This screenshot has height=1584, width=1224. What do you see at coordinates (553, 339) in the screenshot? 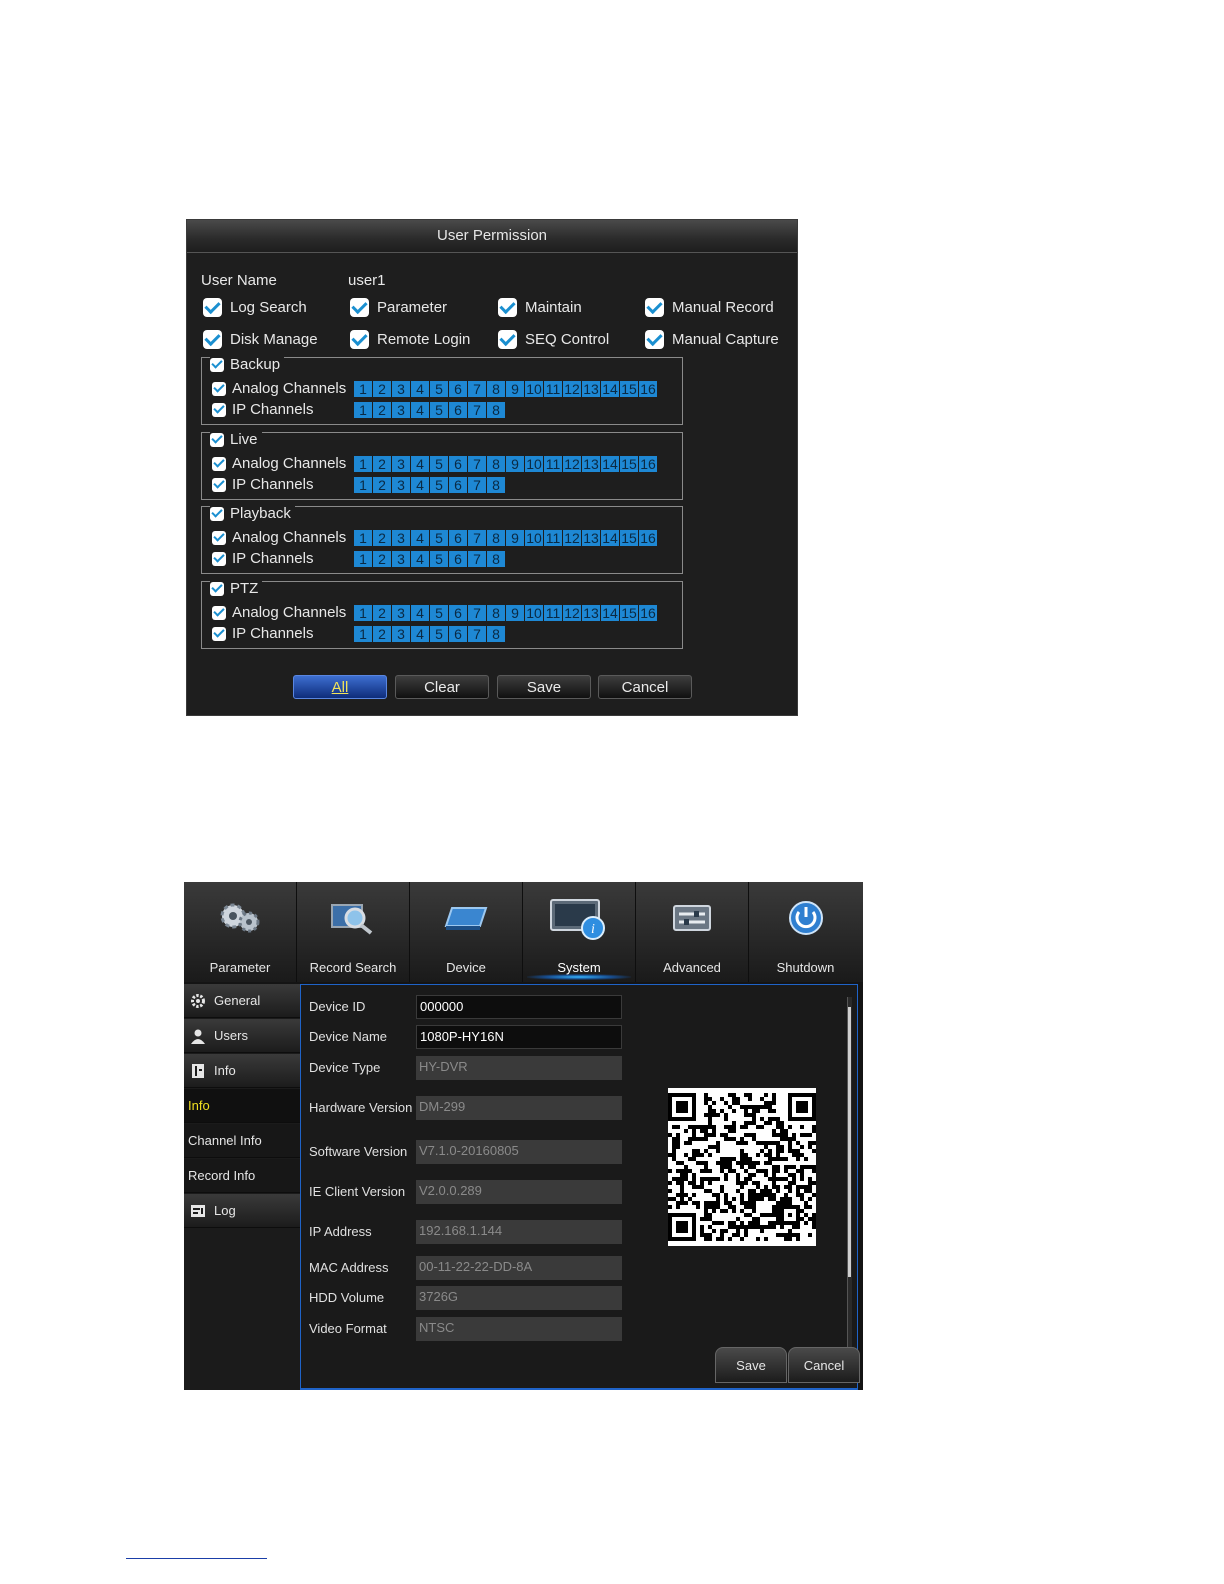
I see `permission-seq-control: SEQ Control` at bounding box center [553, 339].